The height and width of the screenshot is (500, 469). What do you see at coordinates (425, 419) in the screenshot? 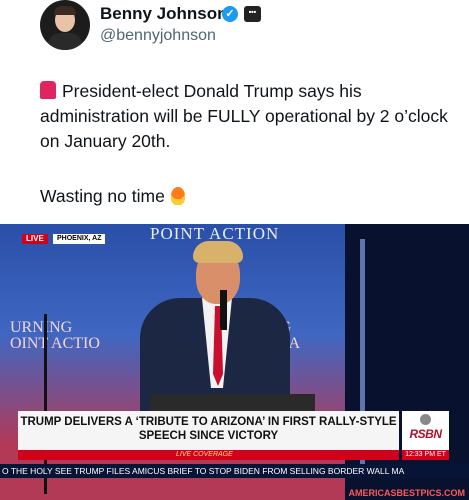
I see `network-logo-icon` at bounding box center [425, 419].